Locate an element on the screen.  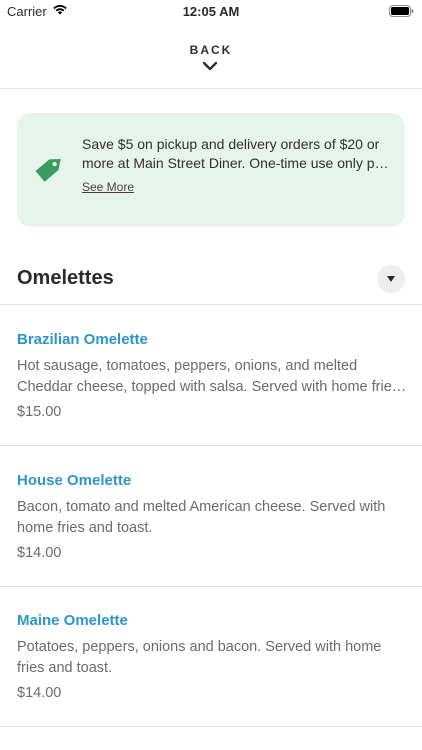
back-label: BACK is located at coordinates (211, 50).